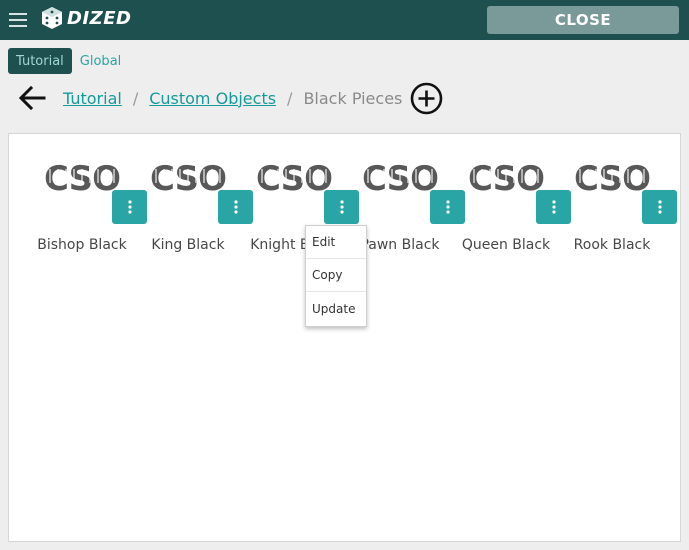 The height and width of the screenshot is (550, 689). Describe the element at coordinates (336, 242) in the screenshot. I see `menu-item-edit: Edit` at that location.